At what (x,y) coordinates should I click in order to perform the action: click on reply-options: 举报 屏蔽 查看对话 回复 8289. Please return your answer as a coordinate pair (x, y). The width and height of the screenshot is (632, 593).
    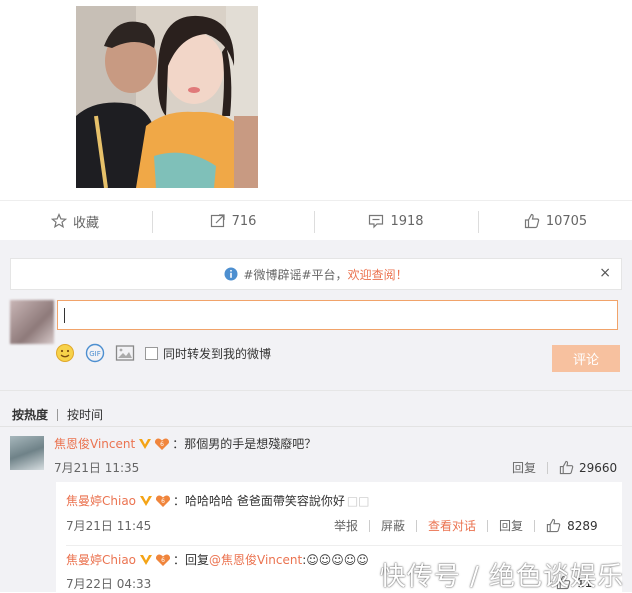
    Looking at the image, I should click on (466, 525).